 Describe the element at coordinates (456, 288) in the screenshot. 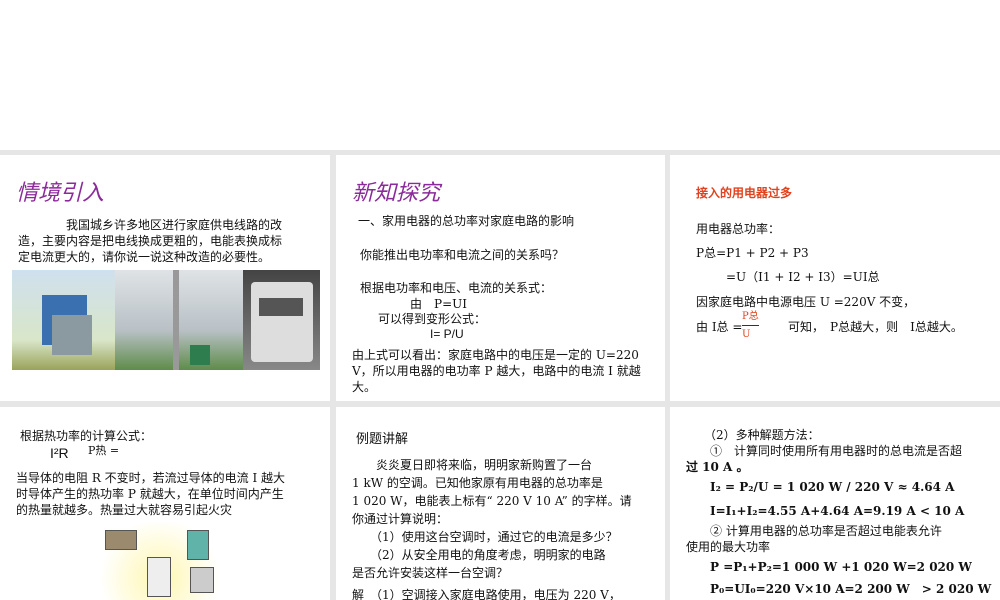

I see `text-line: 根据电功率和电压、电流的关系式：` at that location.